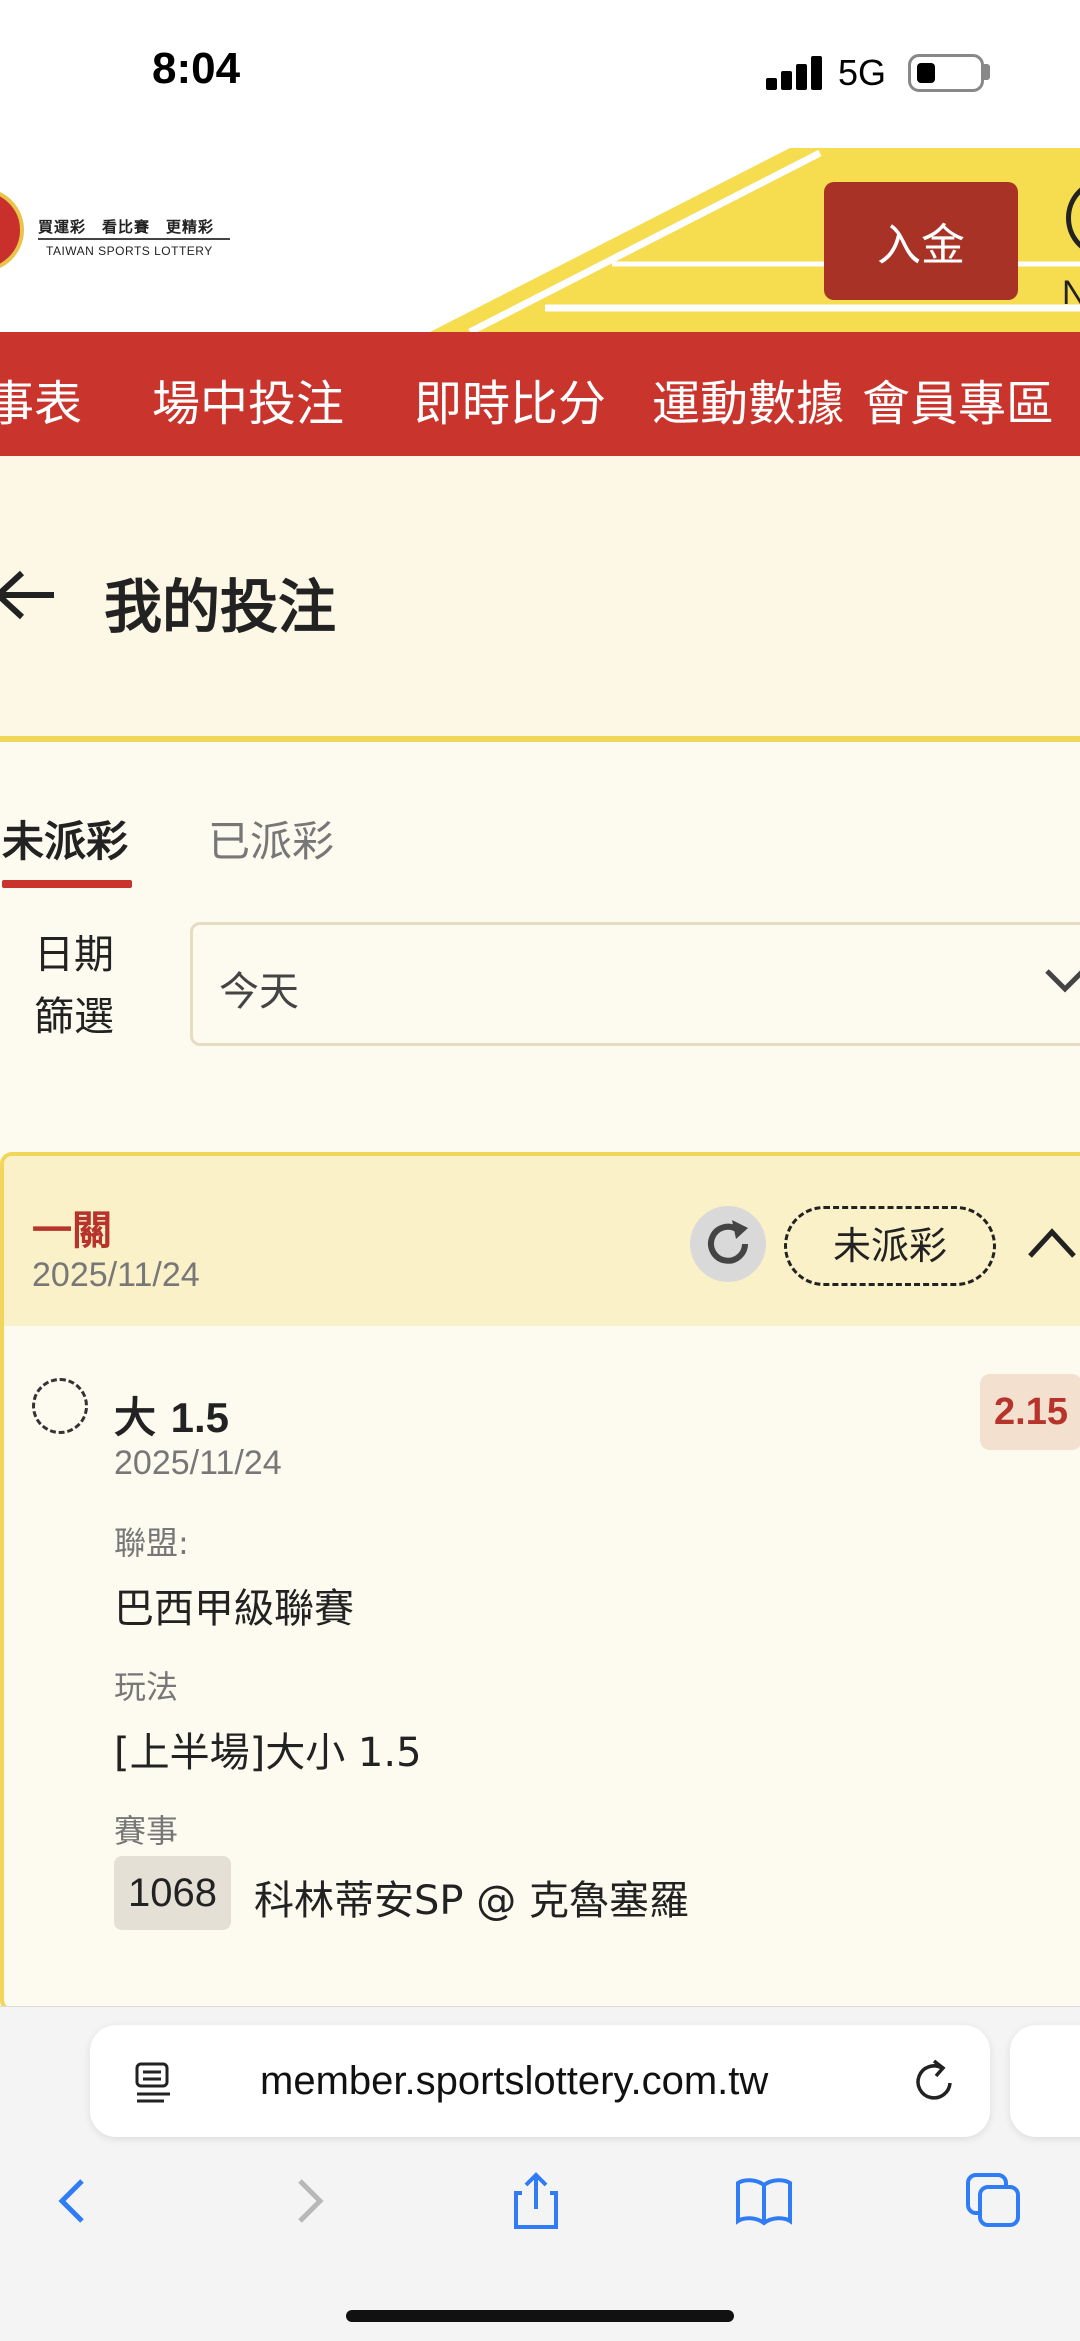 Image resolution: width=1080 pixels, height=2341 pixels. Describe the element at coordinates (987, 72) in the screenshot. I see `battery-tip` at that location.